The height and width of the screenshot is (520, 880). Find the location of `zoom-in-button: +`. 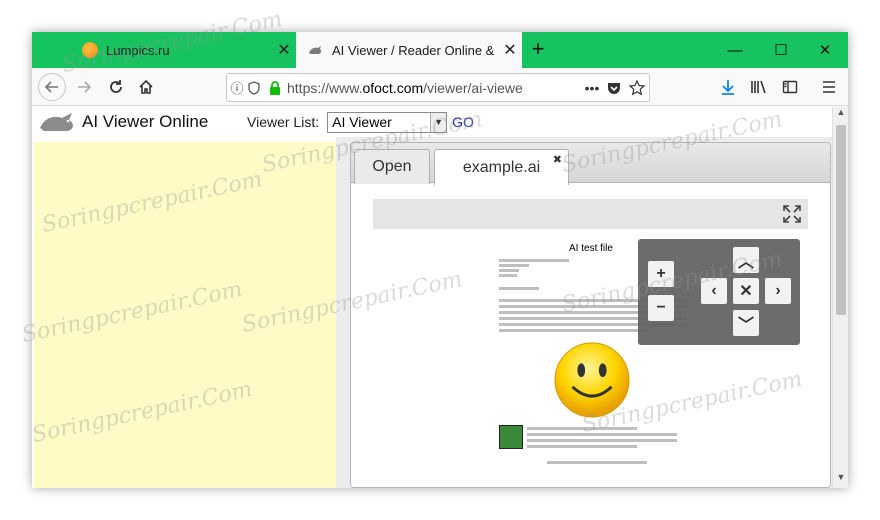

zoom-in-button: + is located at coordinates (661, 274).